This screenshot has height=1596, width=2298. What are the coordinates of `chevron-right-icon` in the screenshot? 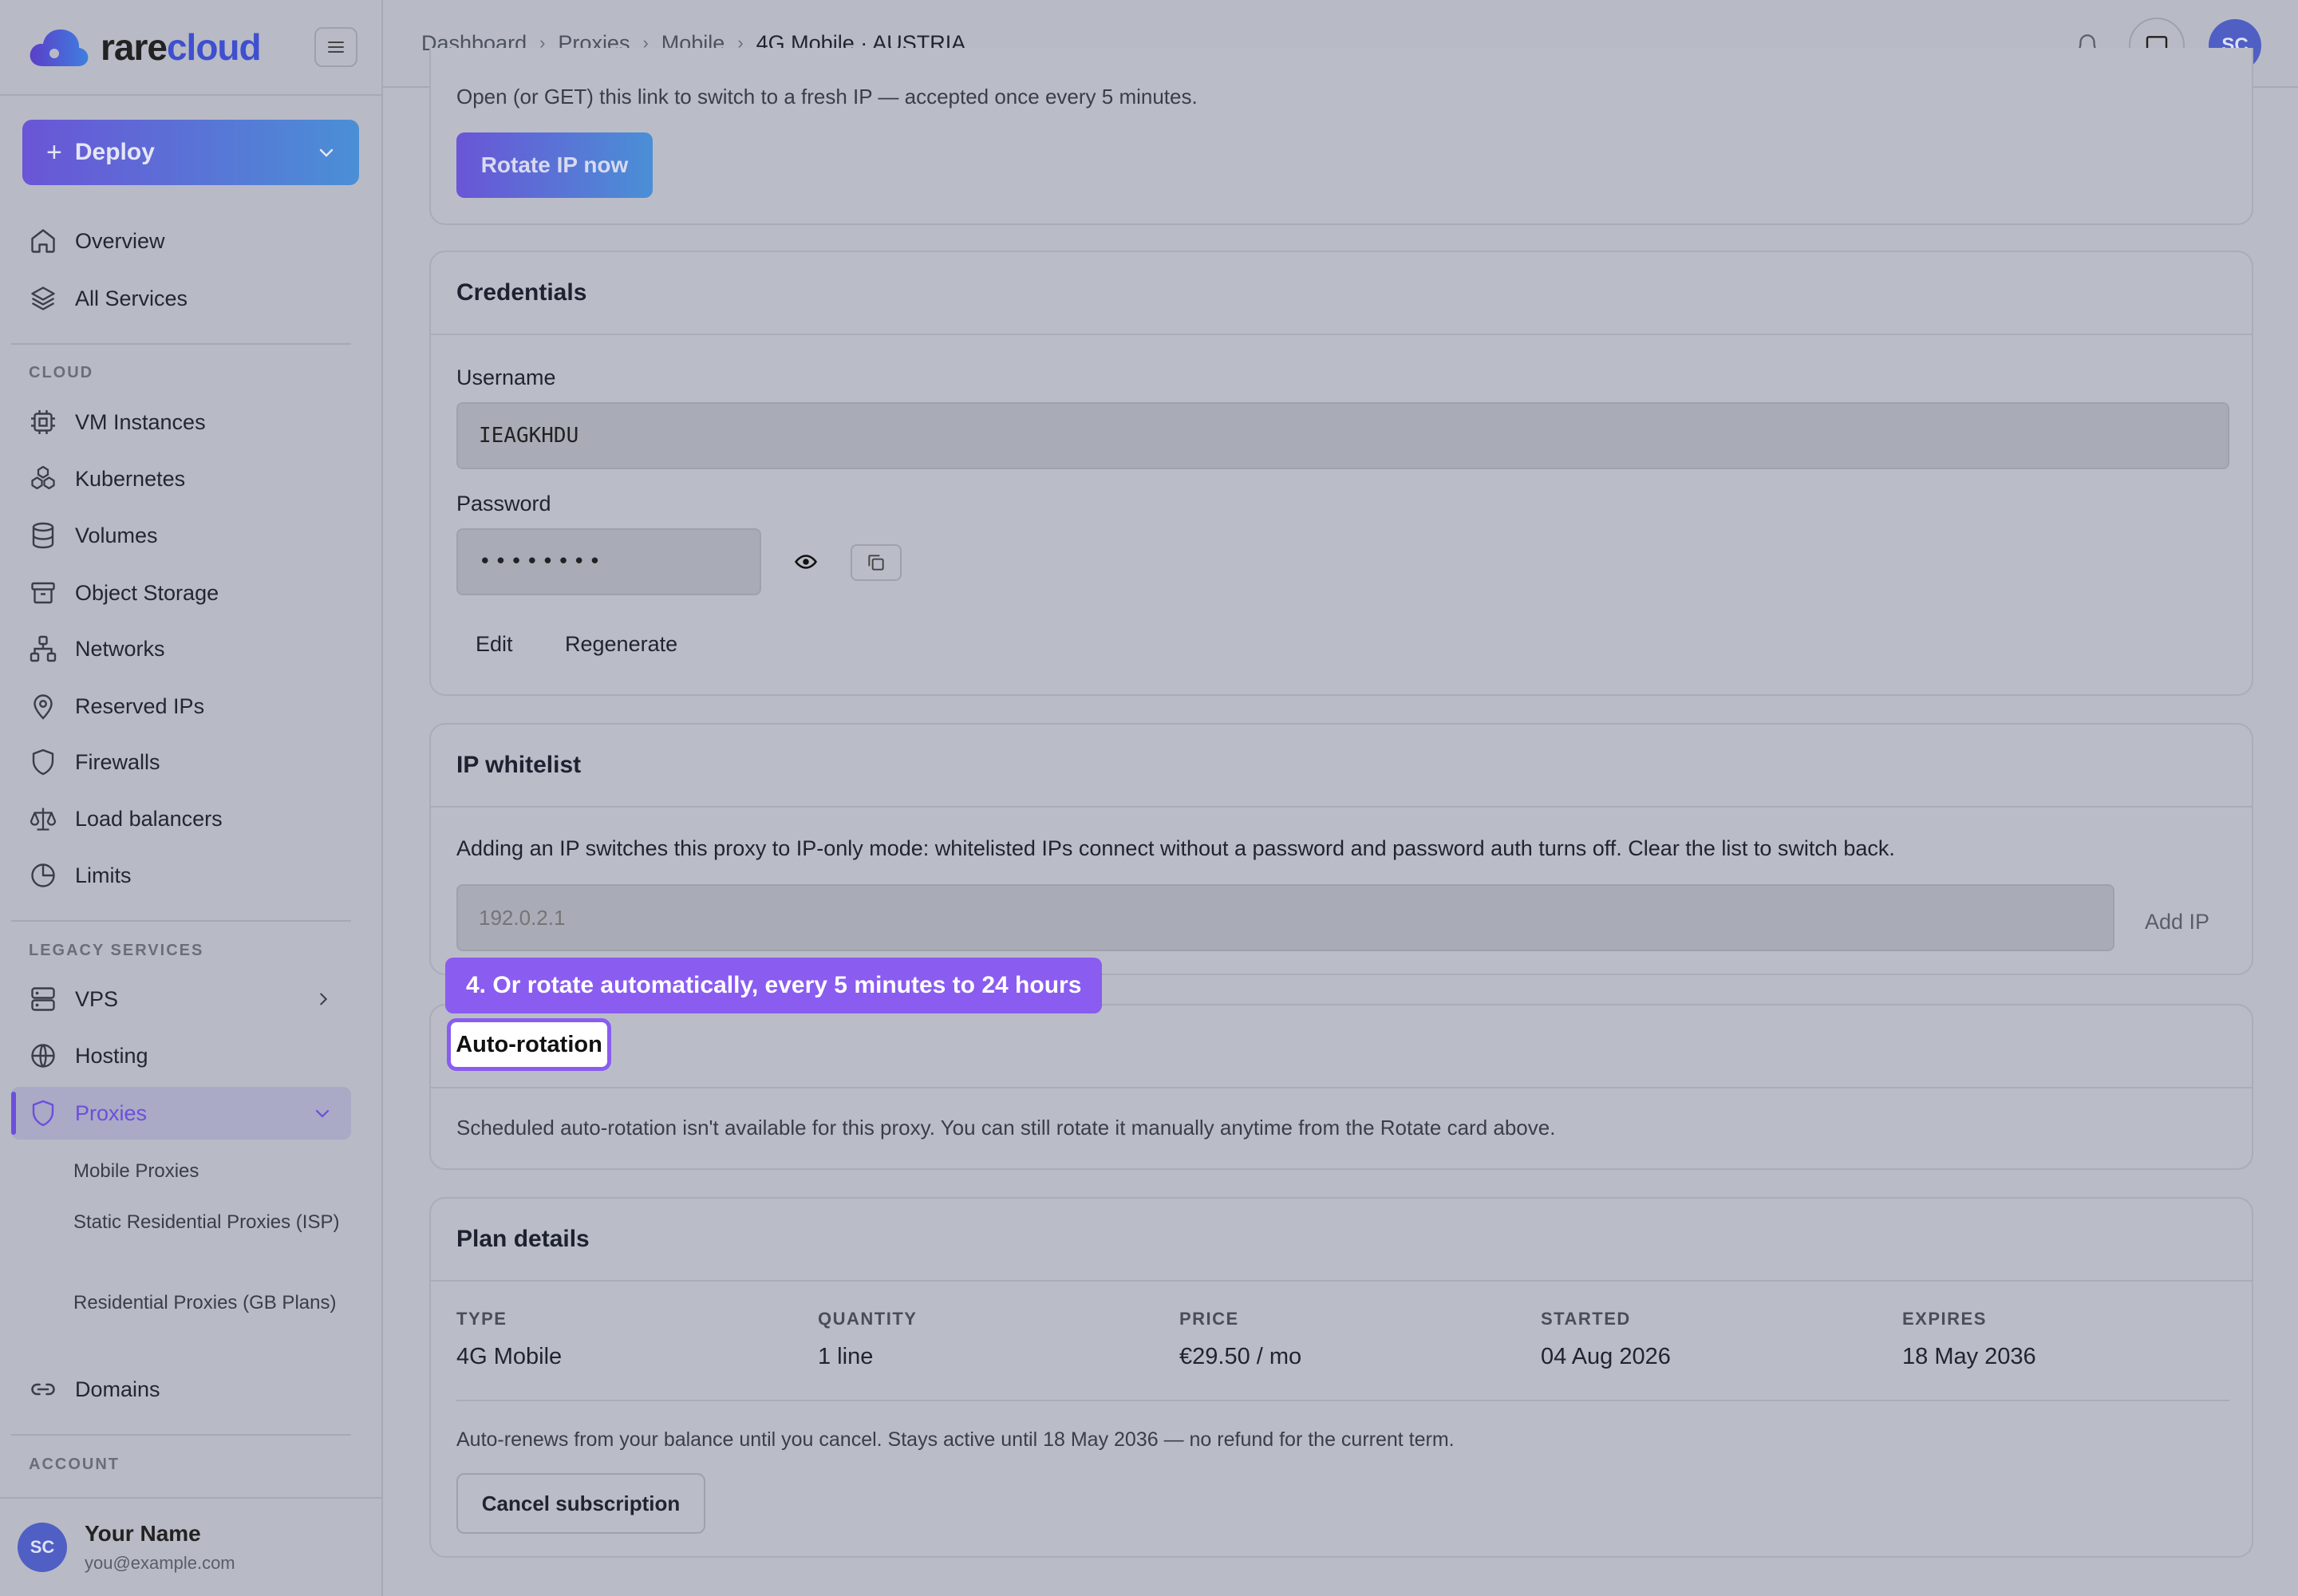 It's located at (324, 999).